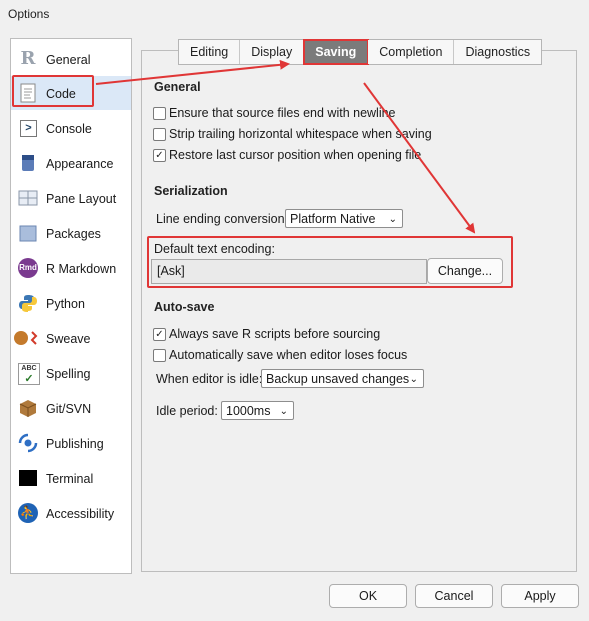 This screenshot has height=621, width=589. What do you see at coordinates (338, 379) in the screenshot?
I see `select-value: Backup unsaved changes` at bounding box center [338, 379].